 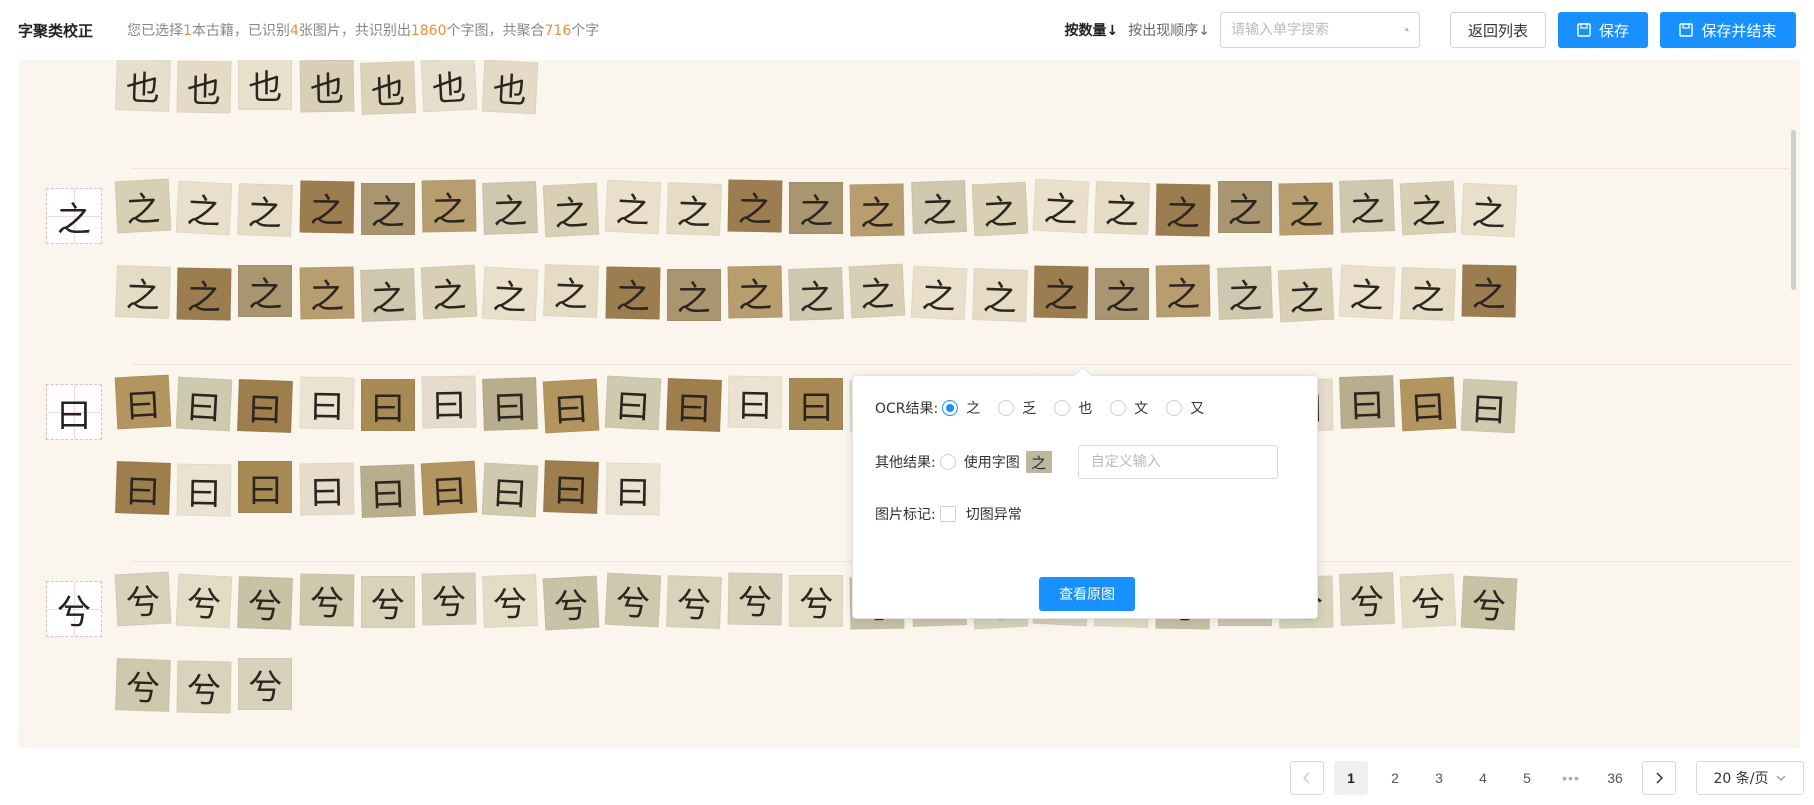 What do you see at coordinates (947, 514) in the screenshot?
I see `crop-error-checkbox` at bounding box center [947, 514].